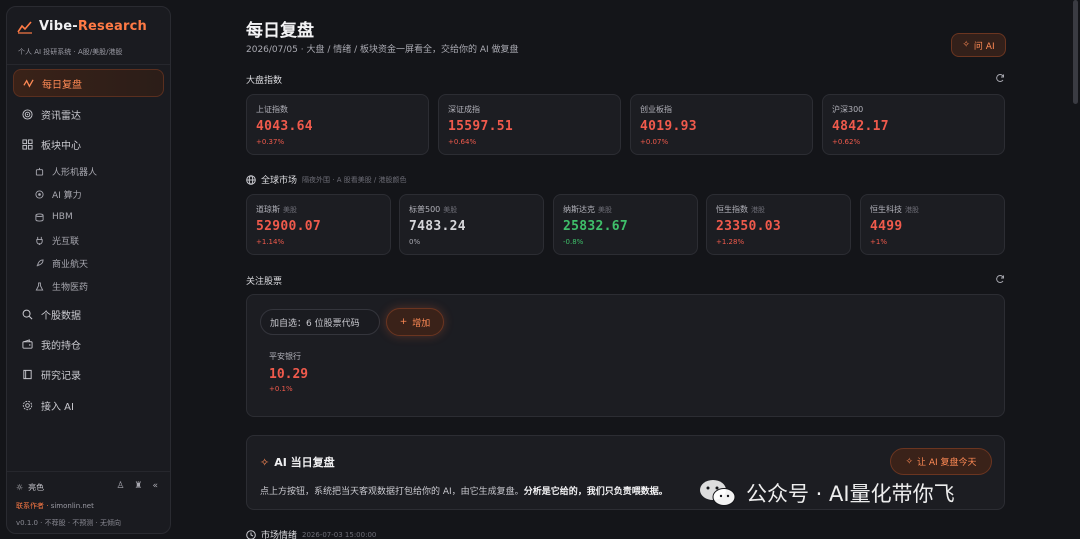 Image resolution: width=1080 pixels, height=539 pixels. Describe the element at coordinates (656, 109) in the screenshot. I see `index-name: 创业板指` at that location.